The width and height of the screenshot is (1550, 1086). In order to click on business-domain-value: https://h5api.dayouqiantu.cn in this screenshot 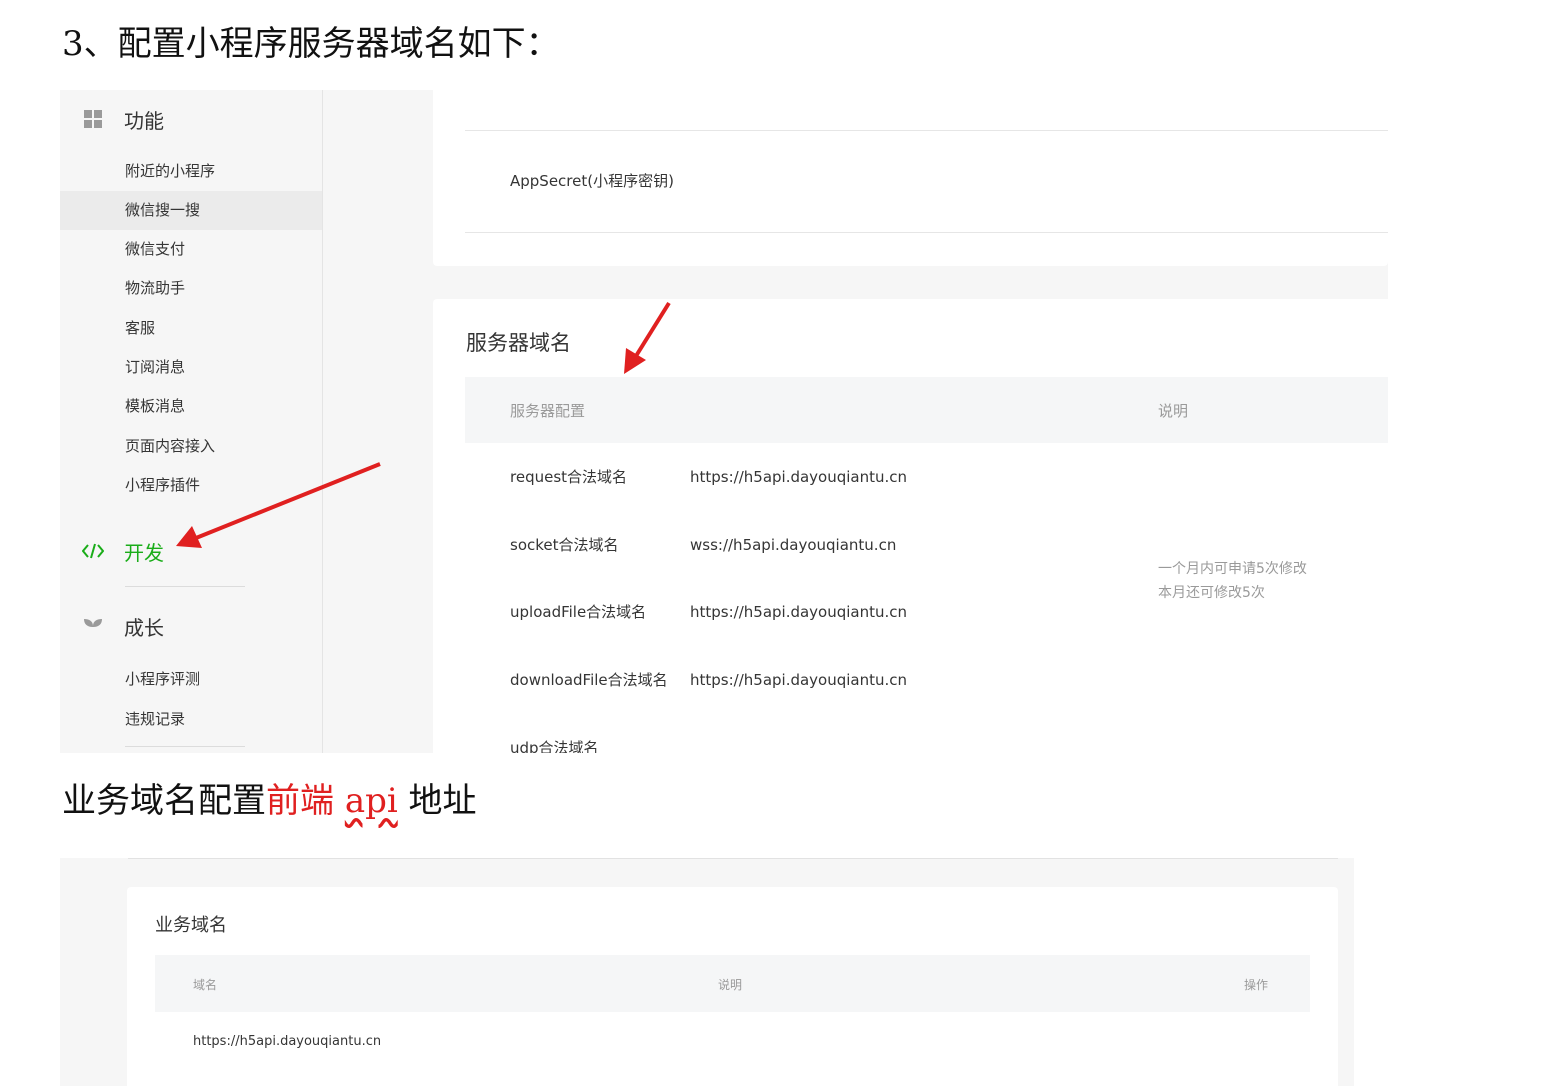, I will do `click(287, 1041)`.